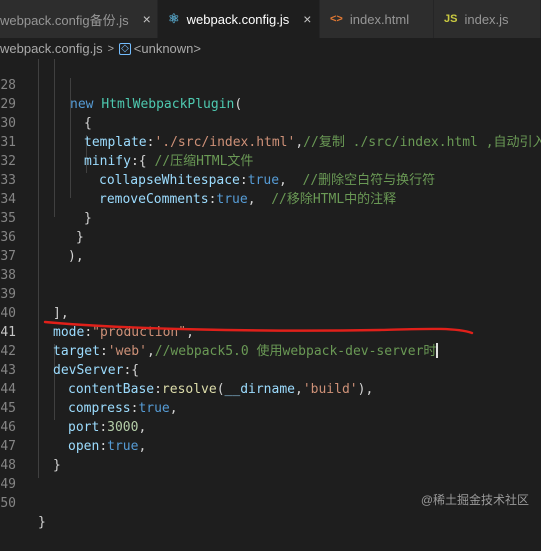 The image size is (541, 551). Describe the element at coordinates (270, 48) in the screenshot. I see `breadcrumb: webpack.config.js > ◇ <unknown>` at that location.